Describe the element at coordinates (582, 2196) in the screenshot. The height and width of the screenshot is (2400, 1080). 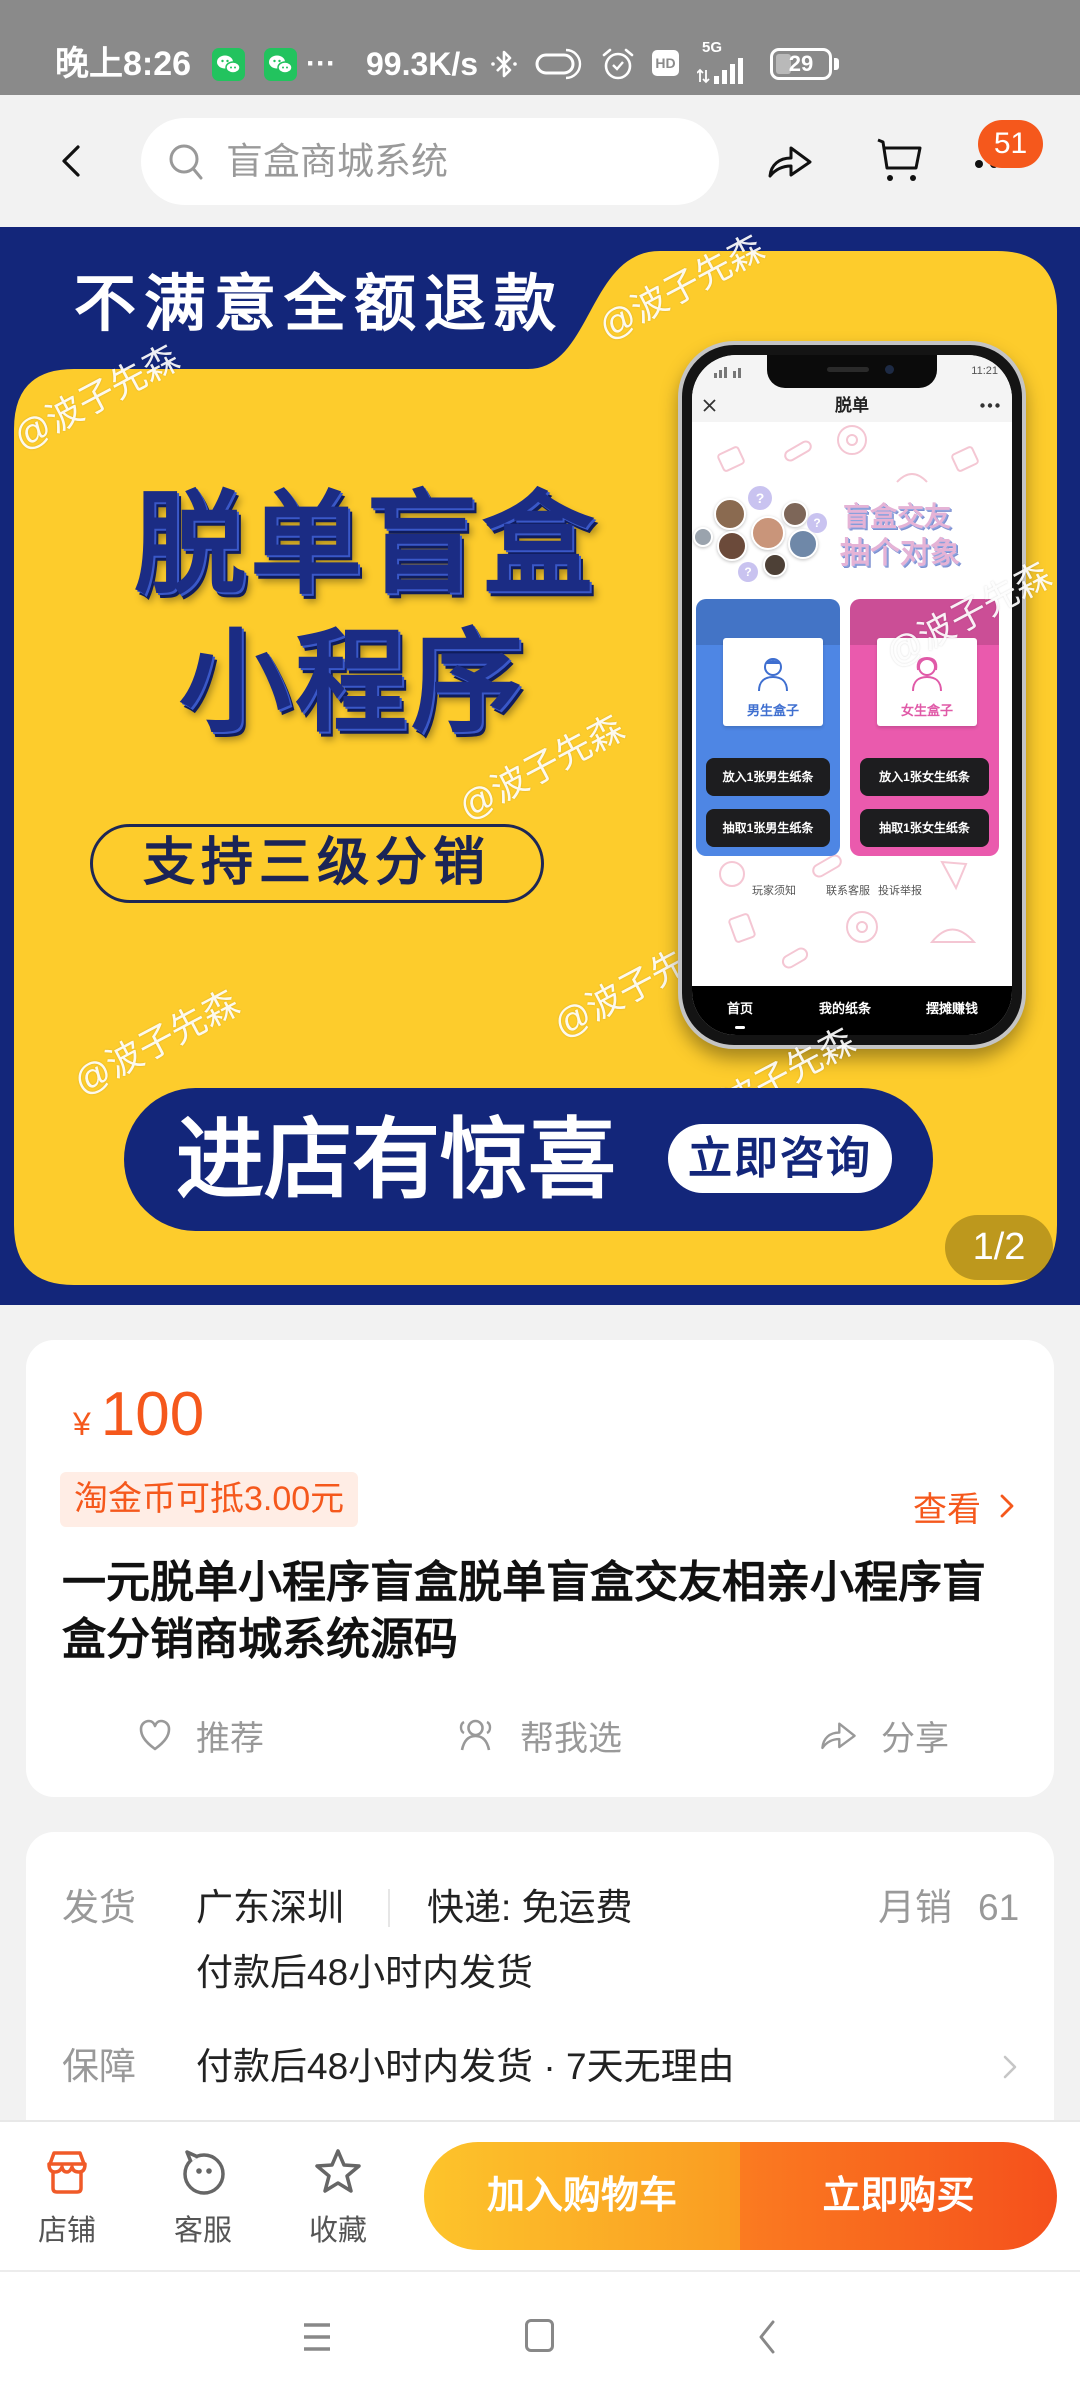
I see `add-to-cart-button: 加入购物车` at that location.